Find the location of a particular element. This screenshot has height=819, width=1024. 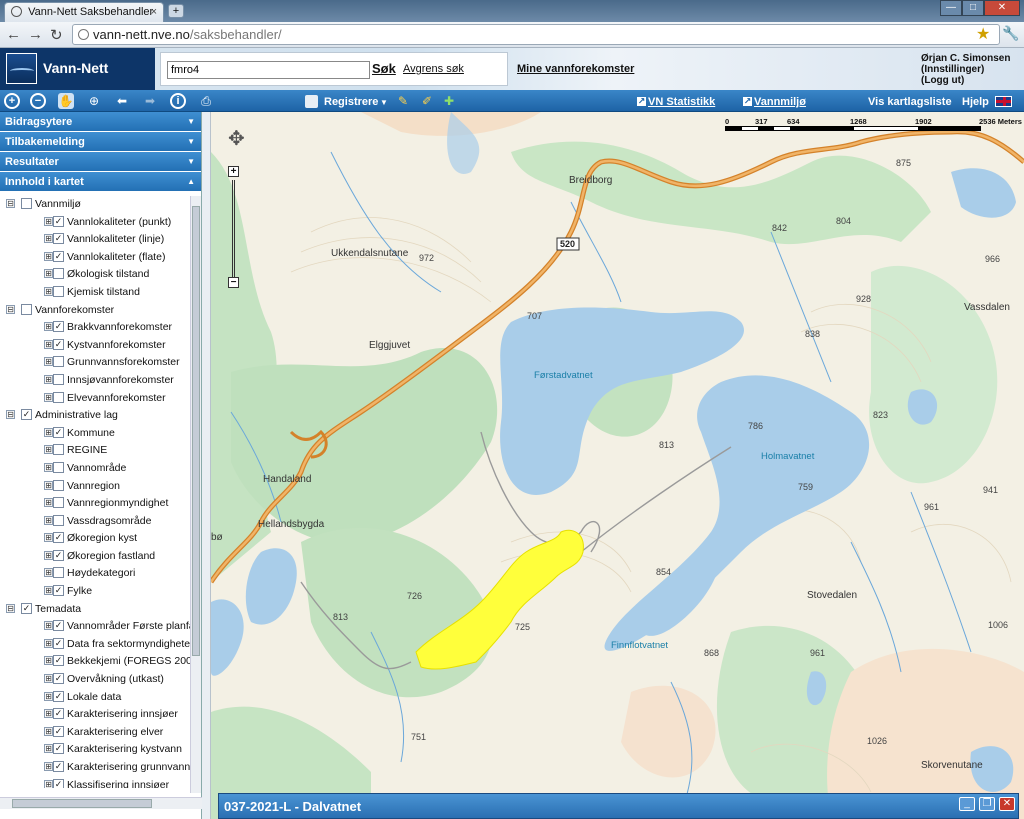

add-object-icon: ✚ is located at coordinates (449, 101).